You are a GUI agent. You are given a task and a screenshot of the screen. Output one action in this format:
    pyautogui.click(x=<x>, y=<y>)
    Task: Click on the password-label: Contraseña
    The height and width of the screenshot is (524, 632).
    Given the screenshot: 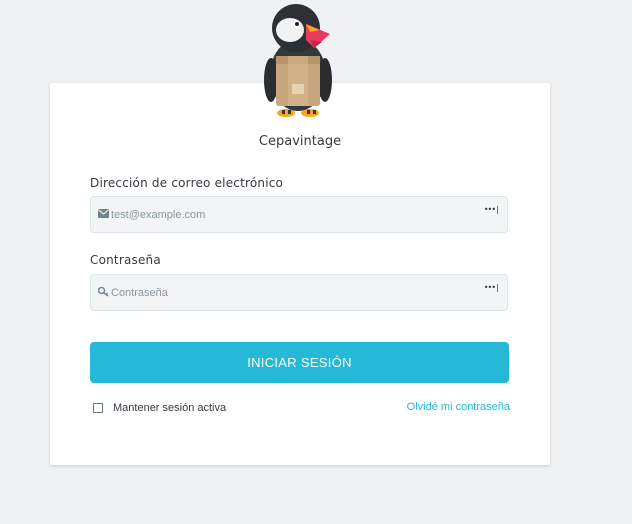 What is the action you would take?
    pyautogui.click(x=125, y=260)
    